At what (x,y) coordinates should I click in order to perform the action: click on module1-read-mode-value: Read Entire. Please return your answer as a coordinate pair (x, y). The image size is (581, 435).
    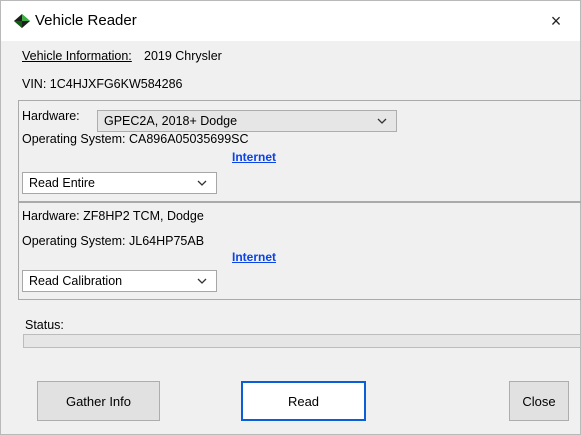
    Looking at the image, I should click on (62, 183).